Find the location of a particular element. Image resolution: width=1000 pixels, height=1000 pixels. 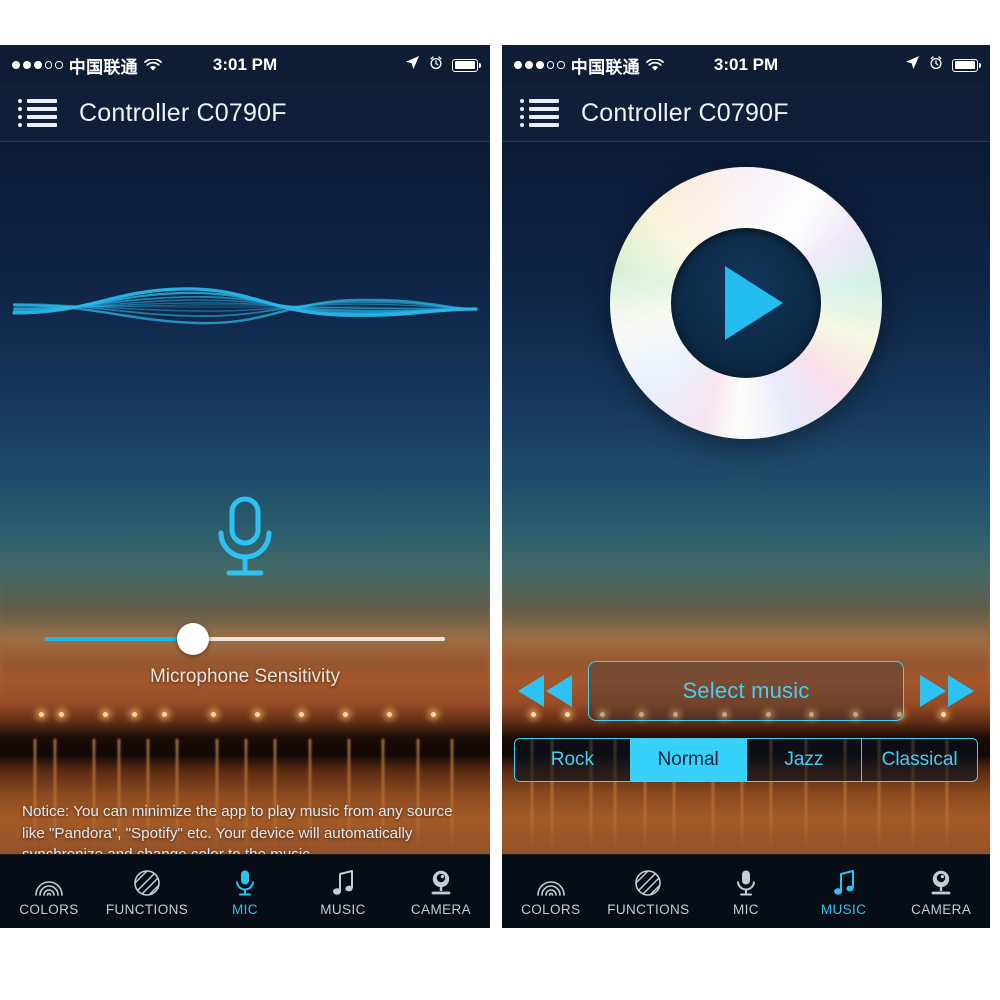

play-icon is located at coordinates (754, 303).